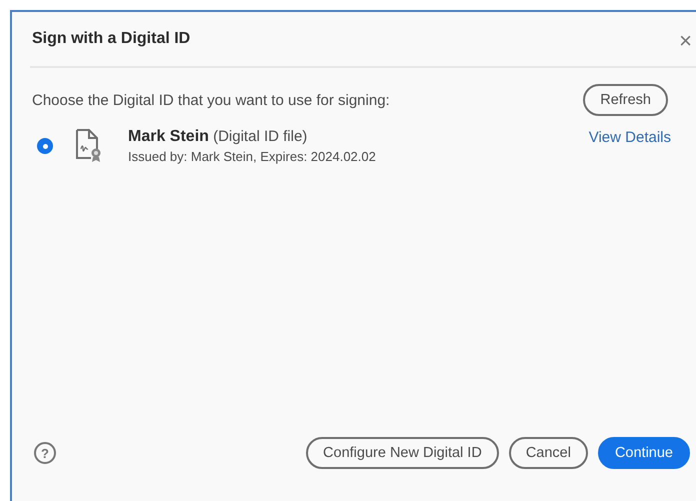  What do you see at coordinates (625, 100) in the screenshot?
I see `refresh-button: Refresh` at bounding box center [625, 100].